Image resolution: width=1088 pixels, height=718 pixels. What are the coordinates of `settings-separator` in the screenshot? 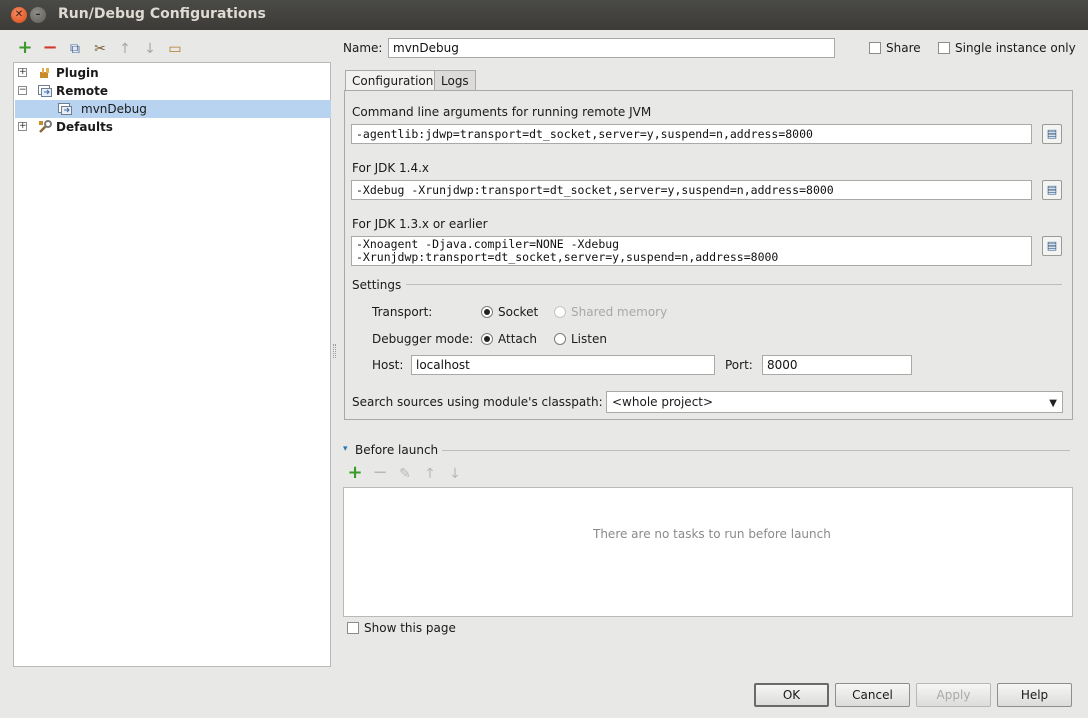 It's located at (734, 284).